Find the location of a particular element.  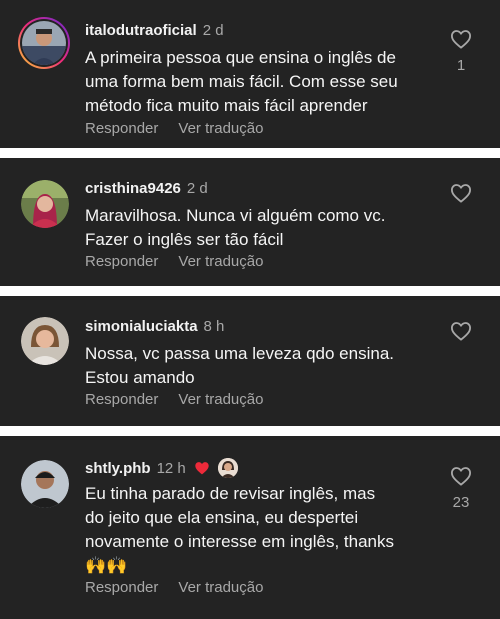

timestamp: 8 h is located at coordinates (214, 326).